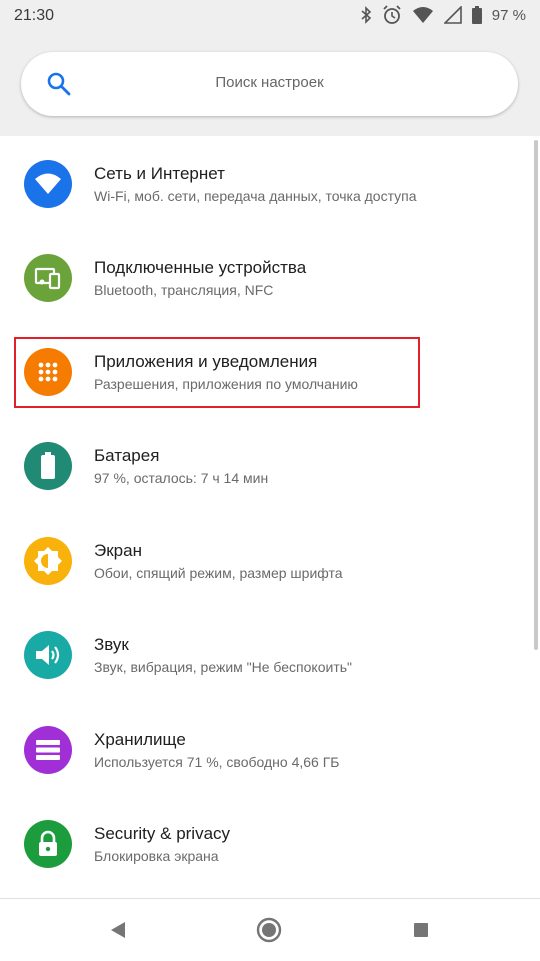  I want to click on status-time: 21:30, so click(34, 15).